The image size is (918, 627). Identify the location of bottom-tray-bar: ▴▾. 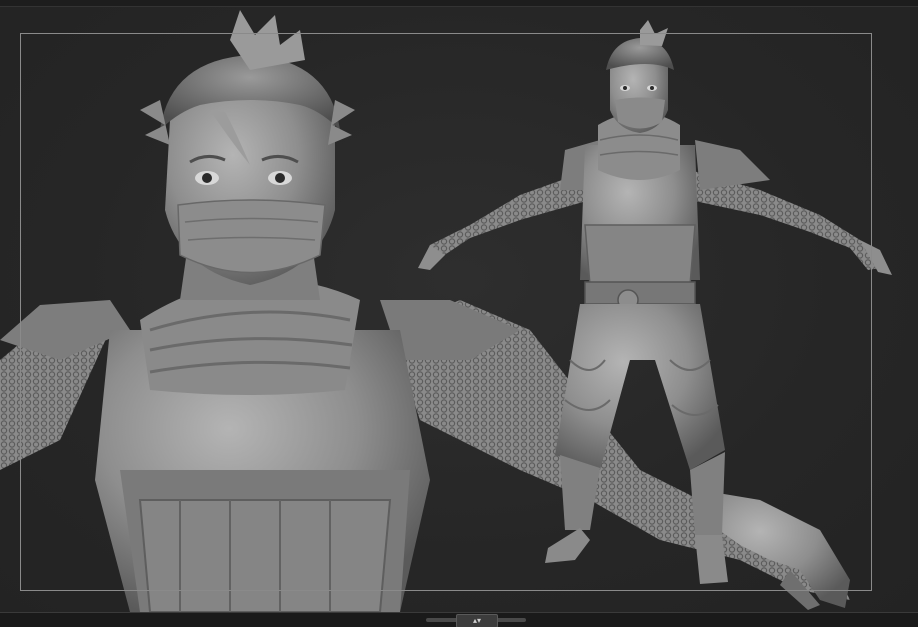
(459, 619).